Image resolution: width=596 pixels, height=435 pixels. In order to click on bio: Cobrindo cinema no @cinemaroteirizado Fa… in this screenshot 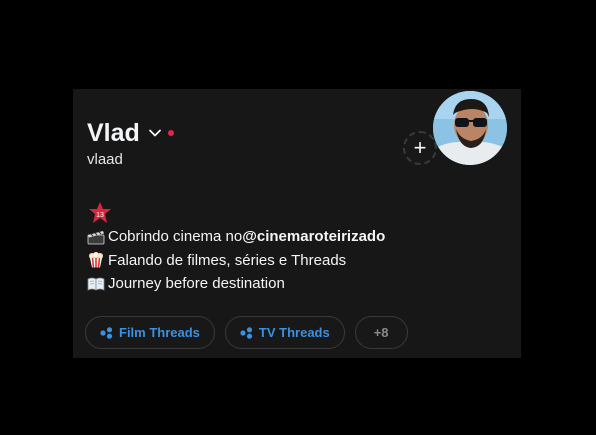, I will do `click(236, 260)`.